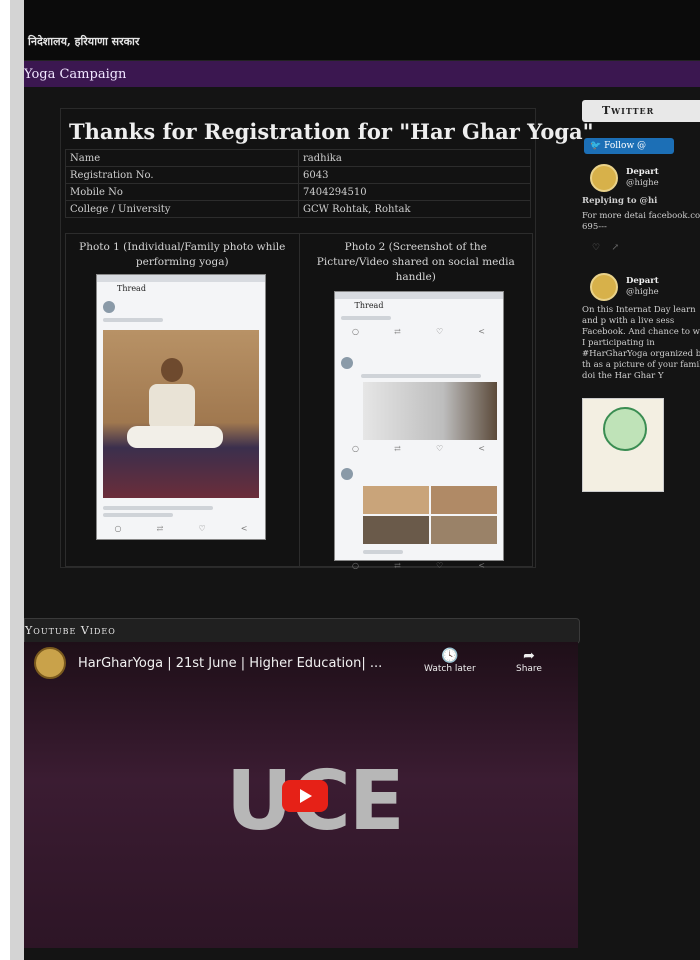  I want to click on tweet-text: For more detai facebook.com/ 695---, so click(641, 221).